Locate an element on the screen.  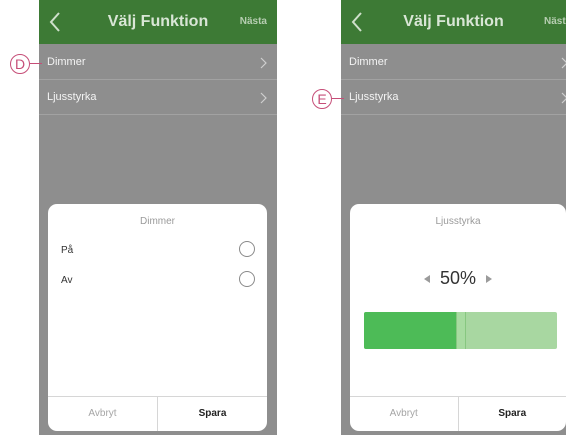
brightness-value-row: 50% is located at coordinates (458, 278).